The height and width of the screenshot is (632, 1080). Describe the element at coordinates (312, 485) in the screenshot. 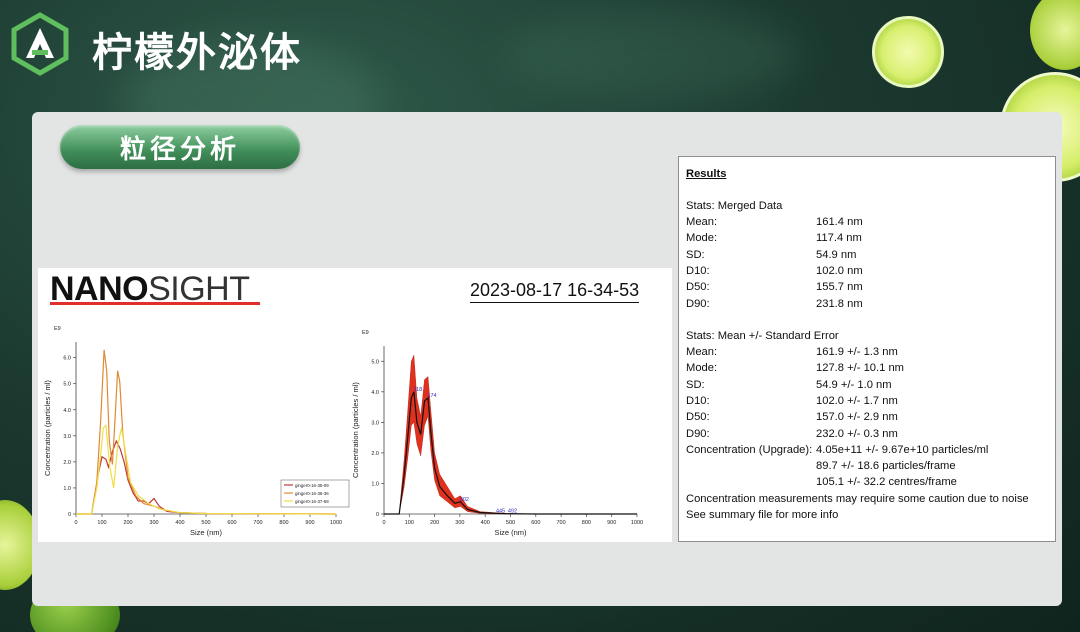

I see `legend-label: ginger0-16-35-09` at that location.